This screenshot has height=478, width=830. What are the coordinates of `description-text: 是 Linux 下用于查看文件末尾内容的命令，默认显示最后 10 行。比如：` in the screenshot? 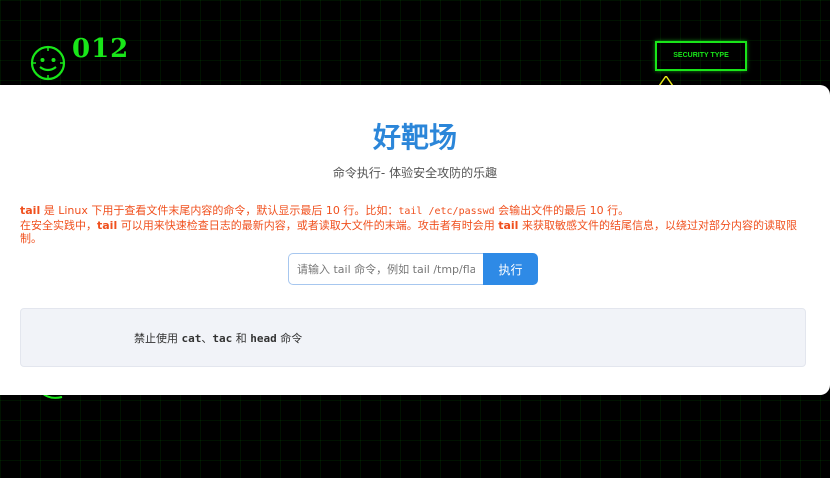 It's located at (219, 210).